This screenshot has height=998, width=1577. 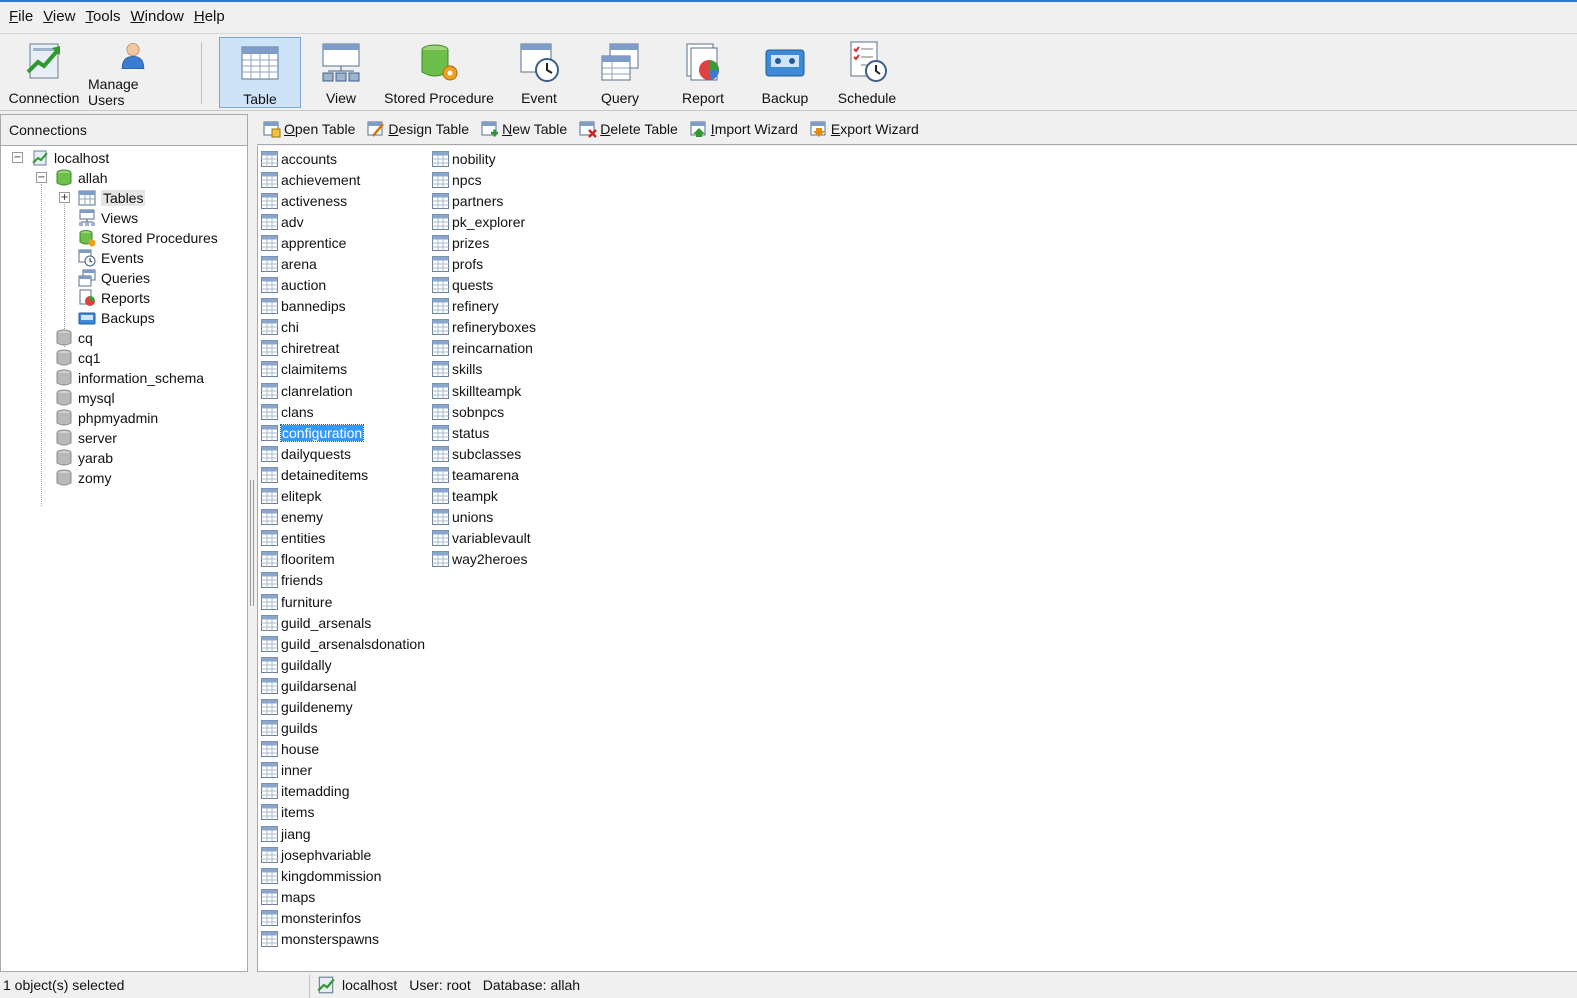 What do you see at coordinates (86, 438) in the screenshot?
I see `tree-node-database: server` at bounding box center [86, 438].